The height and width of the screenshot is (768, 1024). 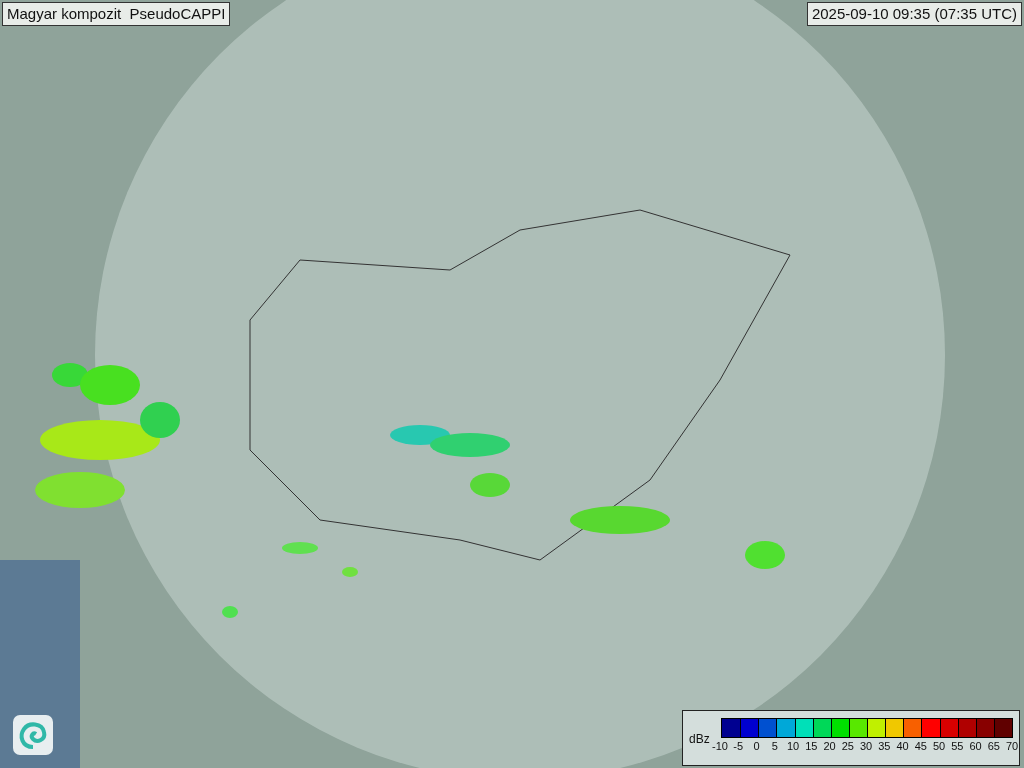 What do you see at coordinates (116, 14) in the screenshot?
I see `map-title: Magyar kompozit PseudoCAPPI` at bounding box center [116, 14].